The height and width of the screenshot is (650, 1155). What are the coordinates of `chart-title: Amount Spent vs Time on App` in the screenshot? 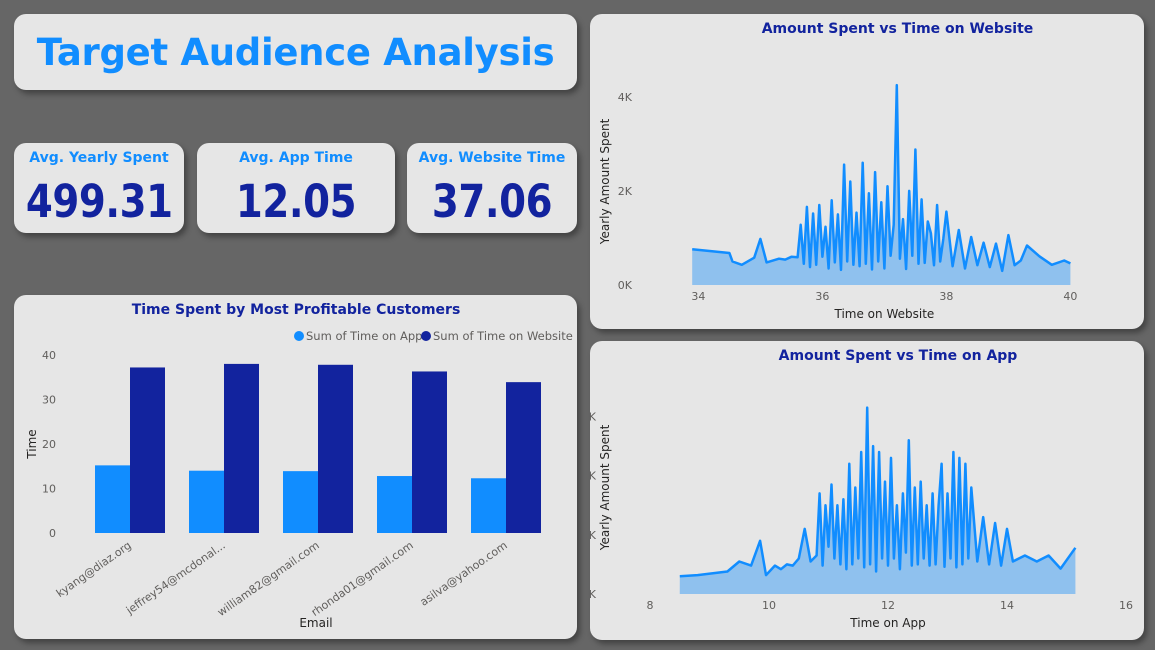 It's located at (898, 356).